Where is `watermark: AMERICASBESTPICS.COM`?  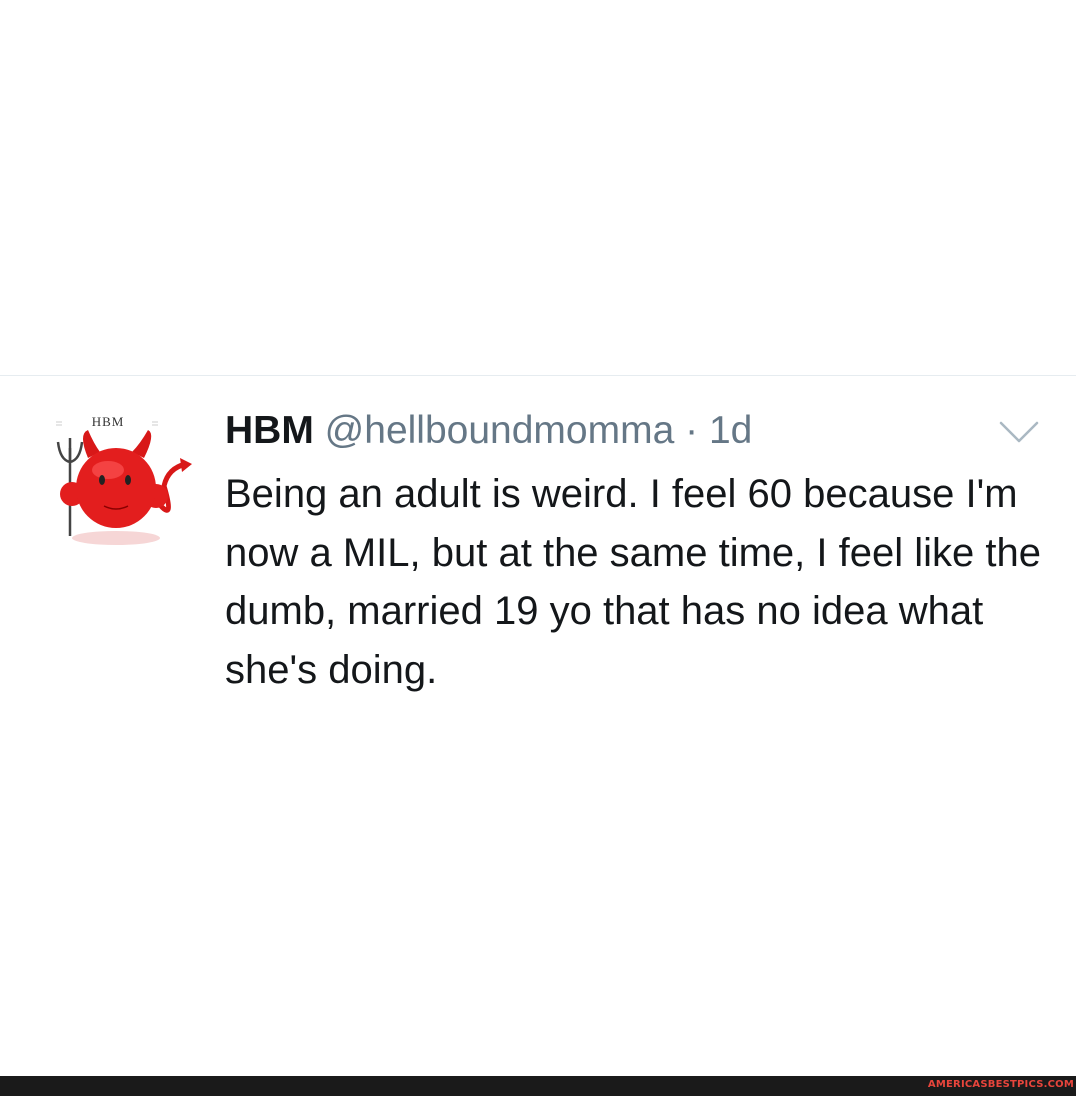
watermark: AMERICASBESTPICS.COM is located at coordinates (1000, 1084).